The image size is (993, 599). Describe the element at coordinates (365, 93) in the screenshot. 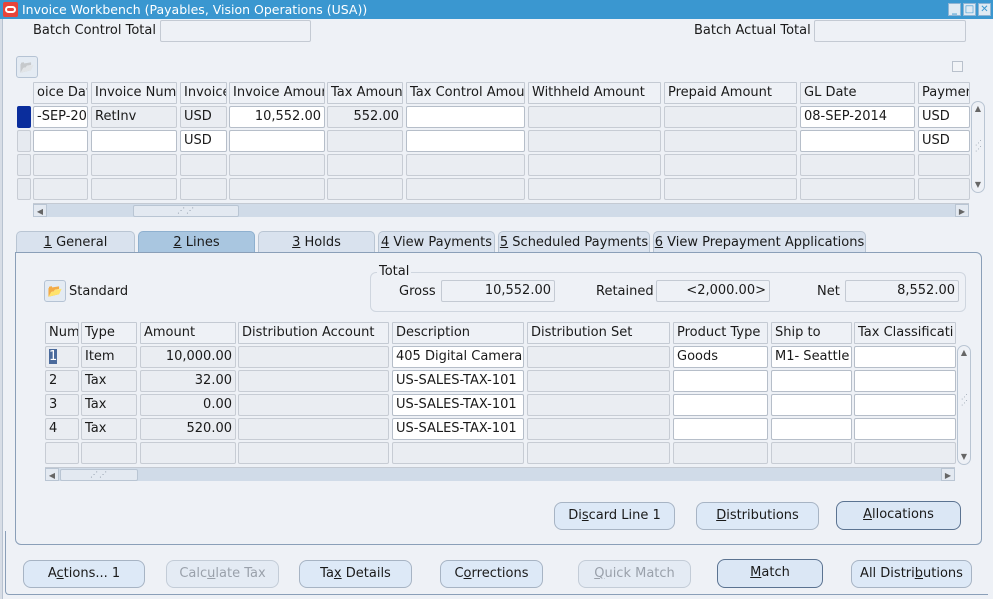

I see `col-header-tax-amount: Tax Amoun` at that location.